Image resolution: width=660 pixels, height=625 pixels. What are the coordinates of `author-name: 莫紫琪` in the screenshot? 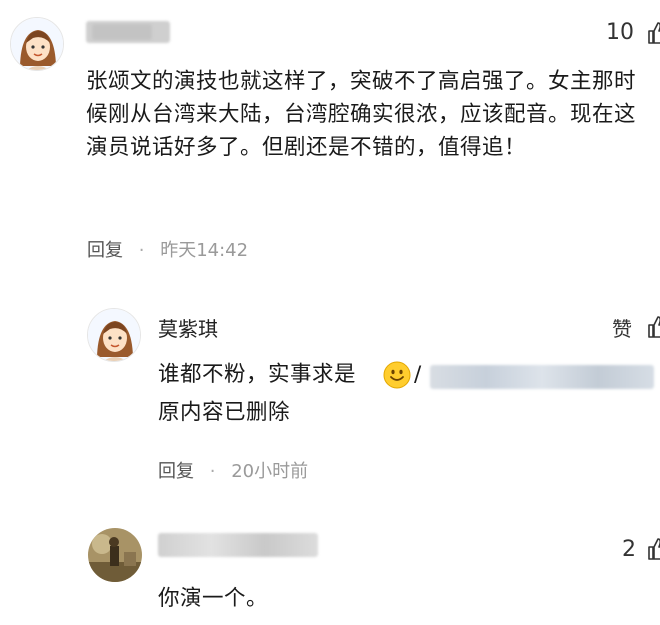 It's located at (188, 329).